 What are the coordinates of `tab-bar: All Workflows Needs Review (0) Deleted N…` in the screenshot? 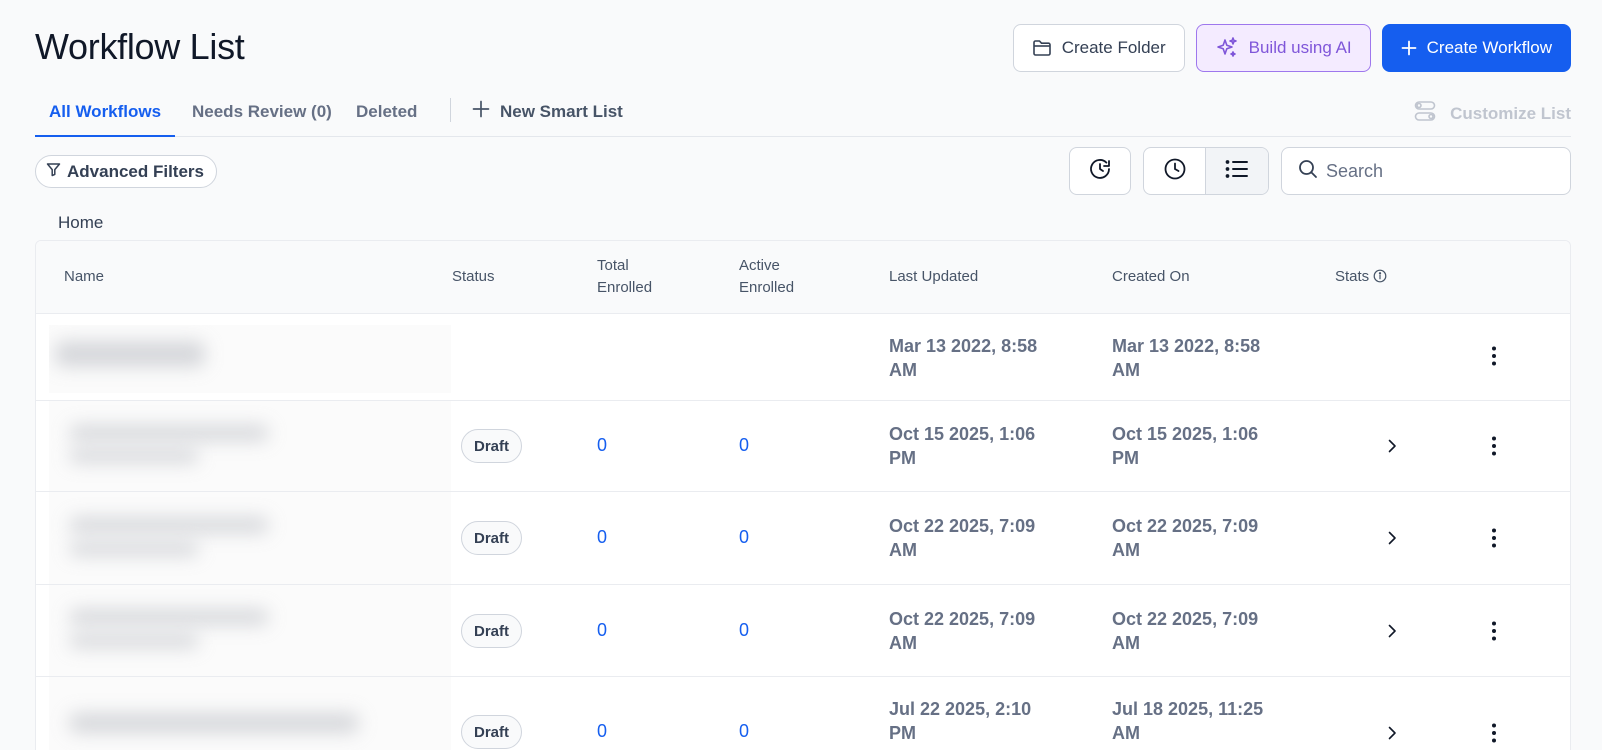 It's located at (803, 116).